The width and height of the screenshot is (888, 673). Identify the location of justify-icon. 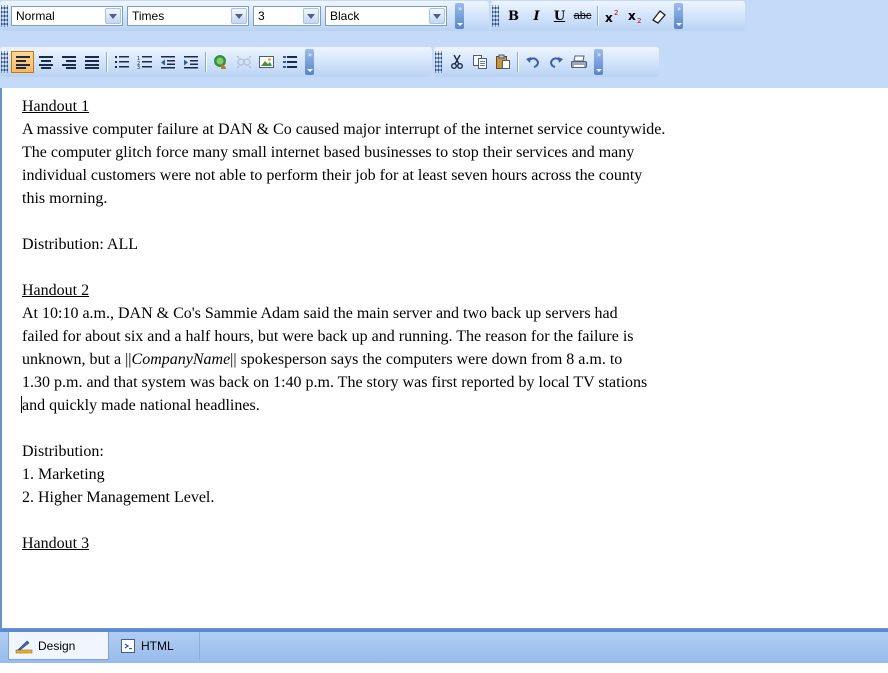
(91, 62).